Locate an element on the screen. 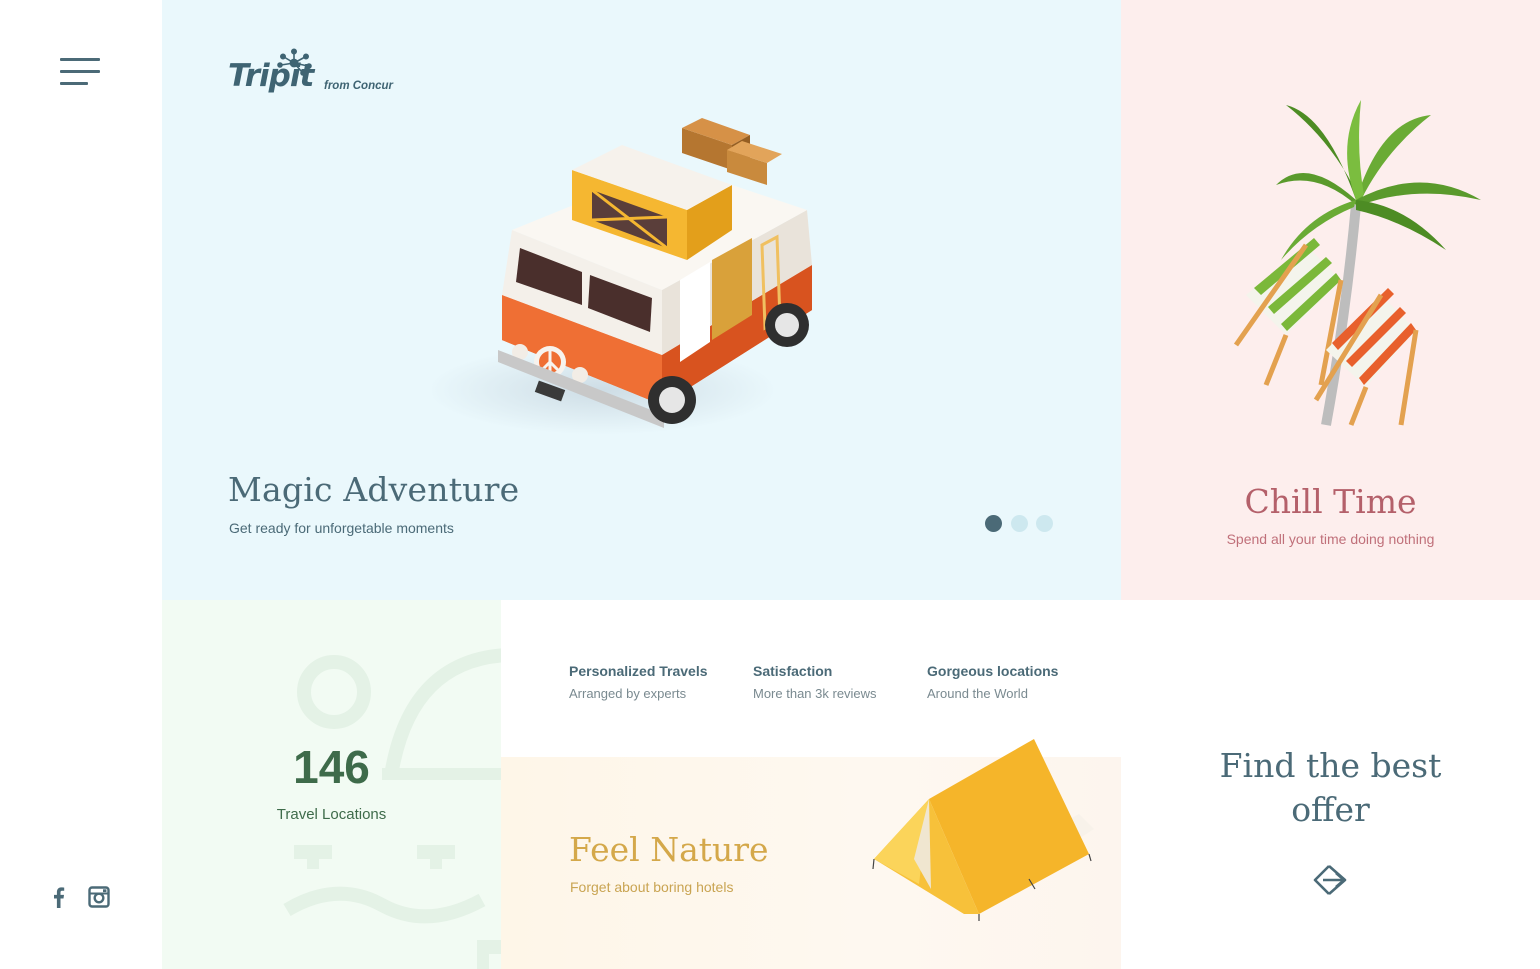 This screenshot has height=969, width=1540. locations-label: Travel Locations is located at coordinates (331, 814).